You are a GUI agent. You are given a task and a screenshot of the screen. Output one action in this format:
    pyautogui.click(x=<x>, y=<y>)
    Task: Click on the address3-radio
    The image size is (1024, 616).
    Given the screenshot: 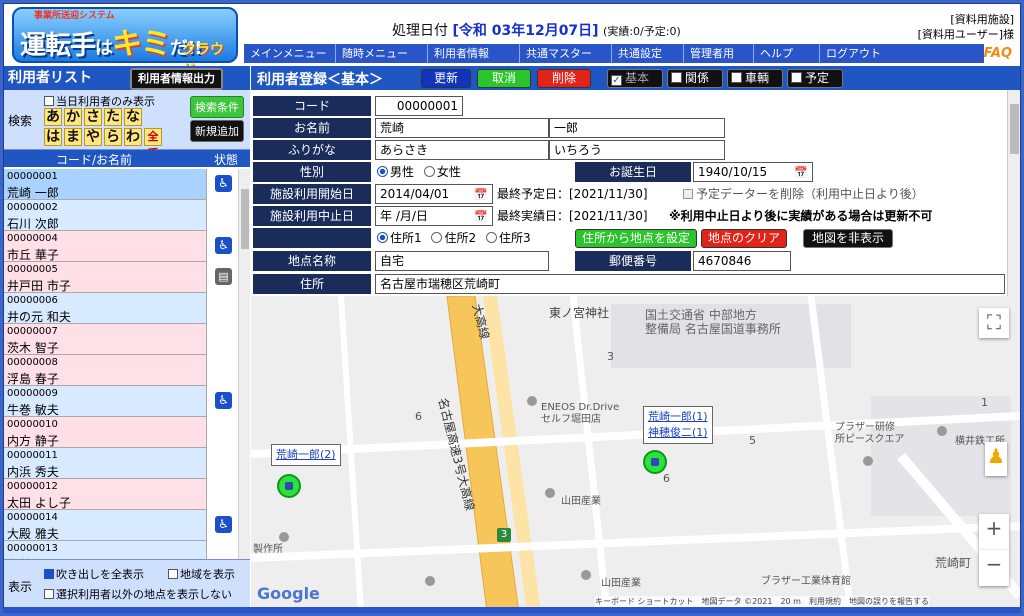 What is the action you would take?
    pyautogui.click(x=491, y=237)
    